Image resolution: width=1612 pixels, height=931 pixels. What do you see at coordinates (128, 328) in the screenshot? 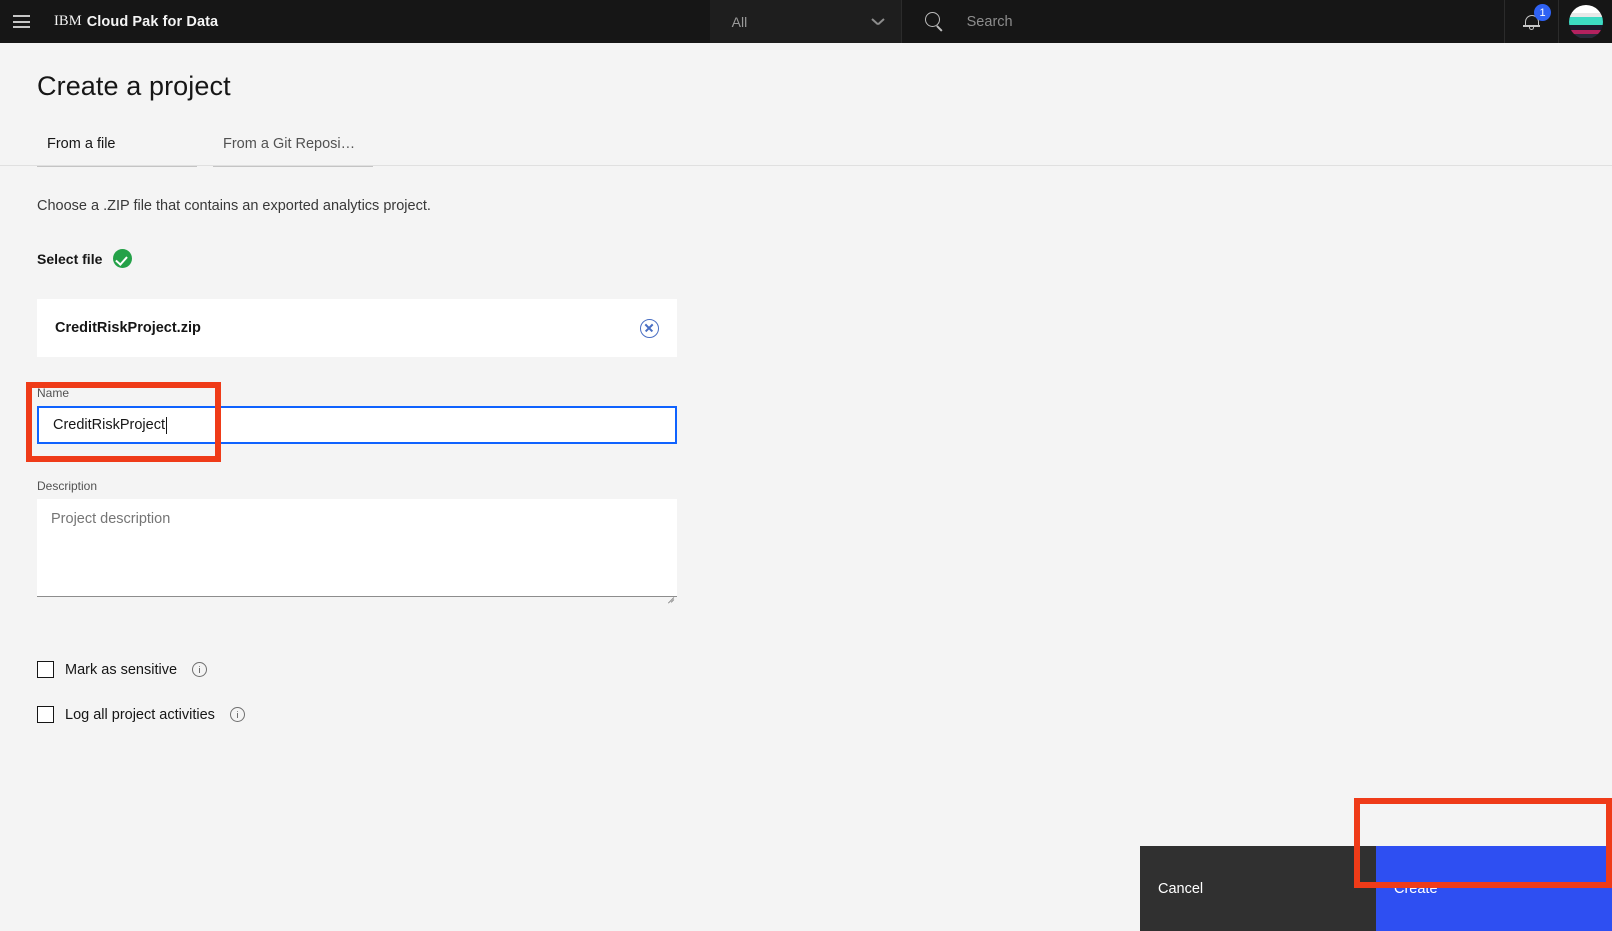
I see `selected-file-name: CreditRiskProject.zip` at bounding box center [128, 328].